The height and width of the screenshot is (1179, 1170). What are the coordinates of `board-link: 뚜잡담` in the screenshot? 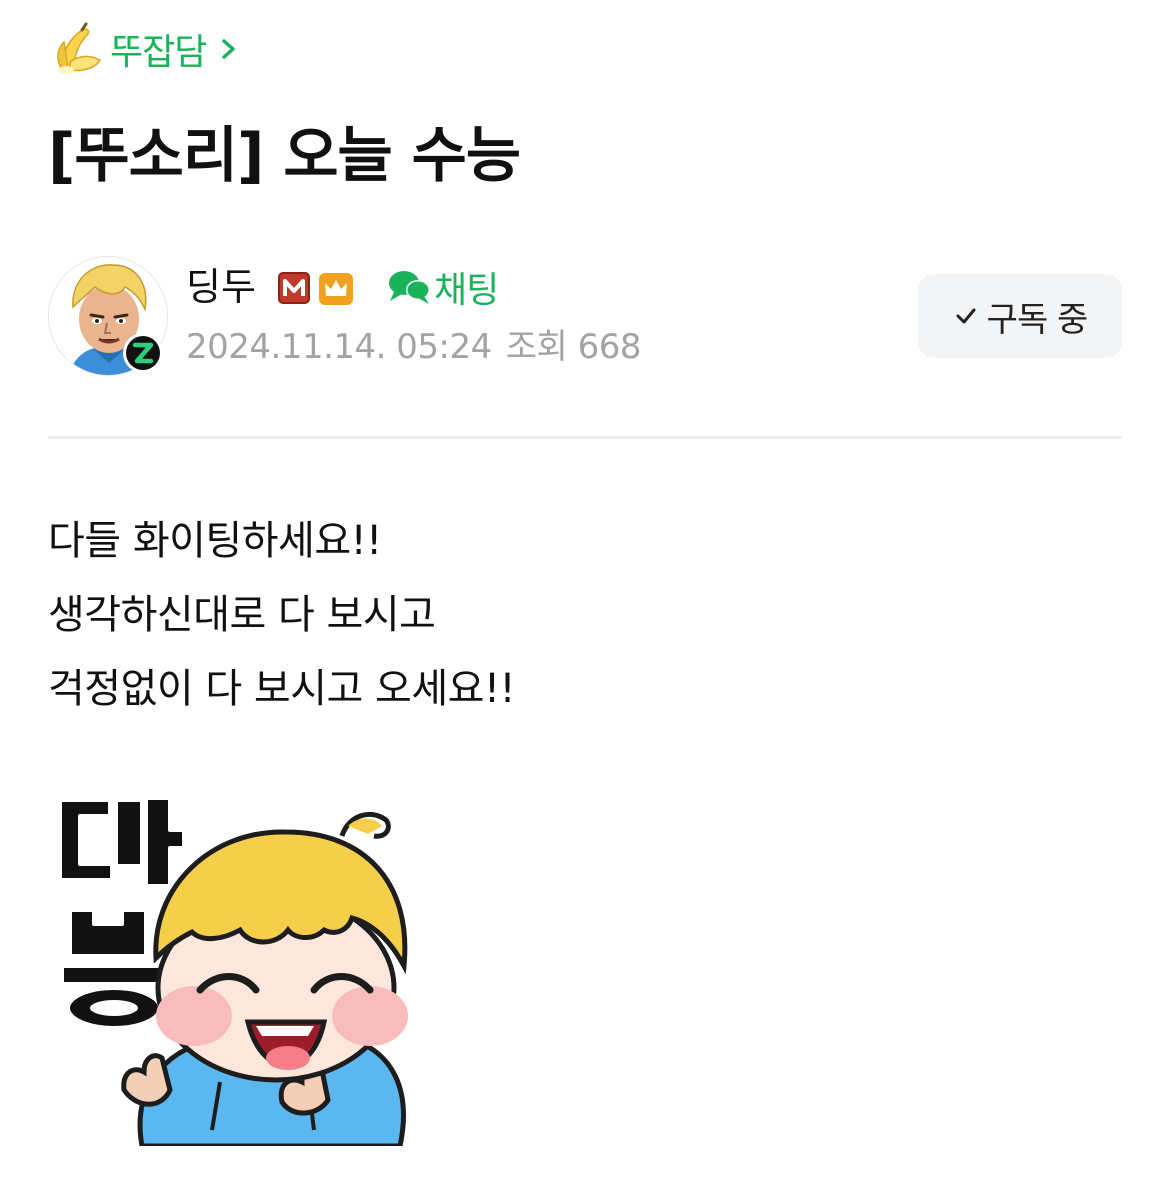 It's located at (146, 49).